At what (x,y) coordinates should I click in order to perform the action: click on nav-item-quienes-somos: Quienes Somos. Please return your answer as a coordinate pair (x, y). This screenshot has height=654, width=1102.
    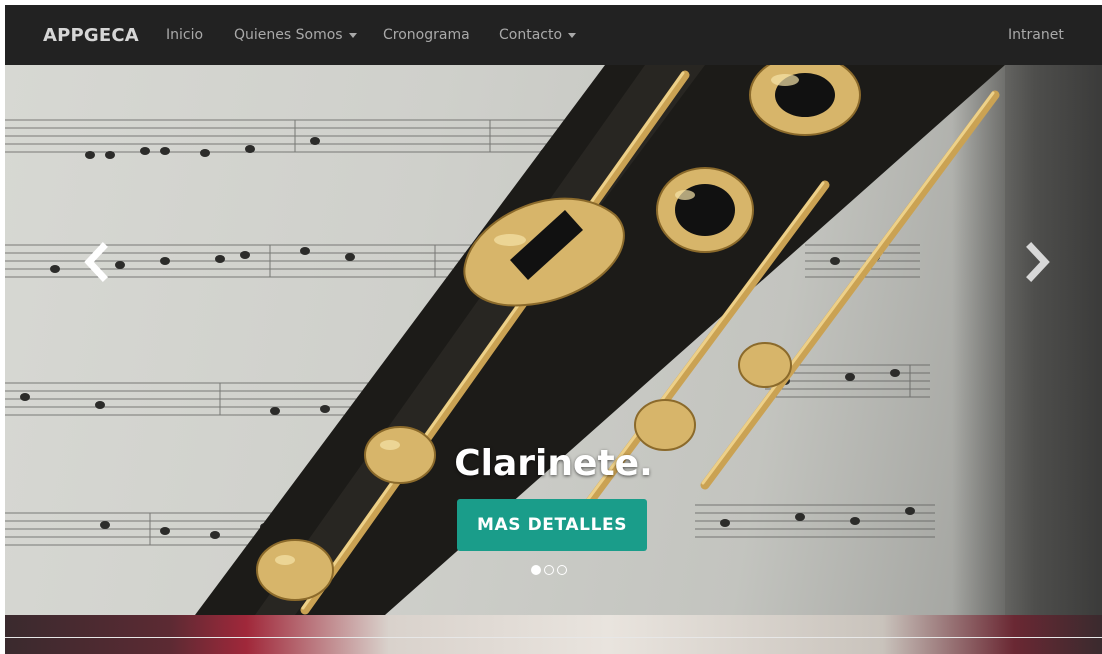
    Looking at the image, I should click on (295, 35).